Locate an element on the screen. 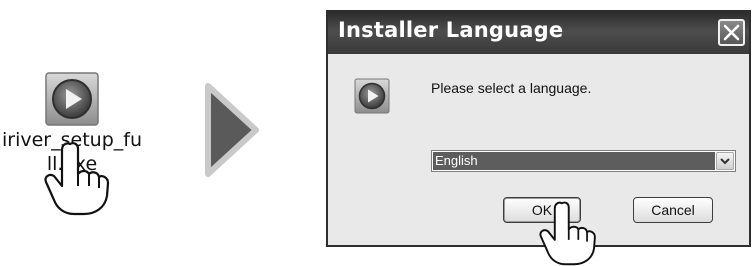 Image resolution: width=755 pixels, height=266 pixels. language-select-value: English is located at coordinates (574, 161).